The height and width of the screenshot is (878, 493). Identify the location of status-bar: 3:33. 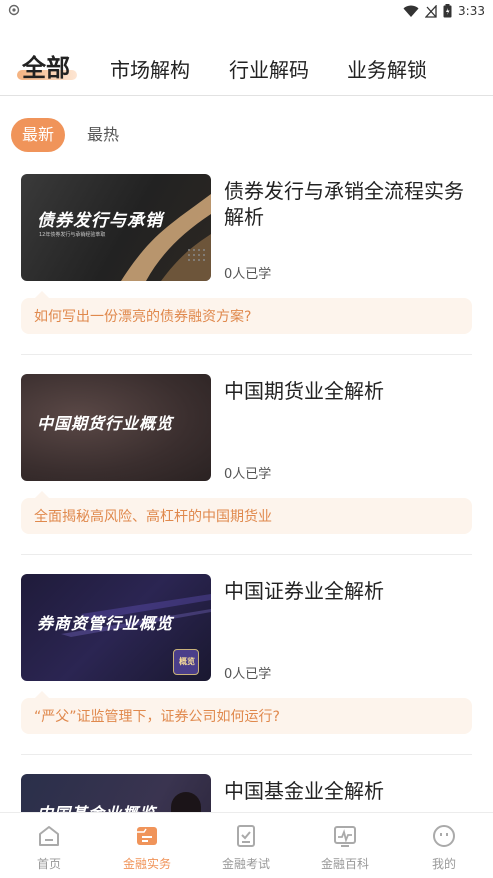
(246, 11).